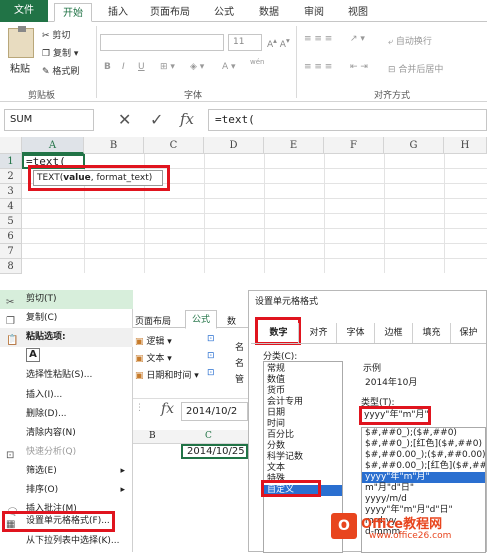  I want to click on bg-col-c: C, so click(208, 436).